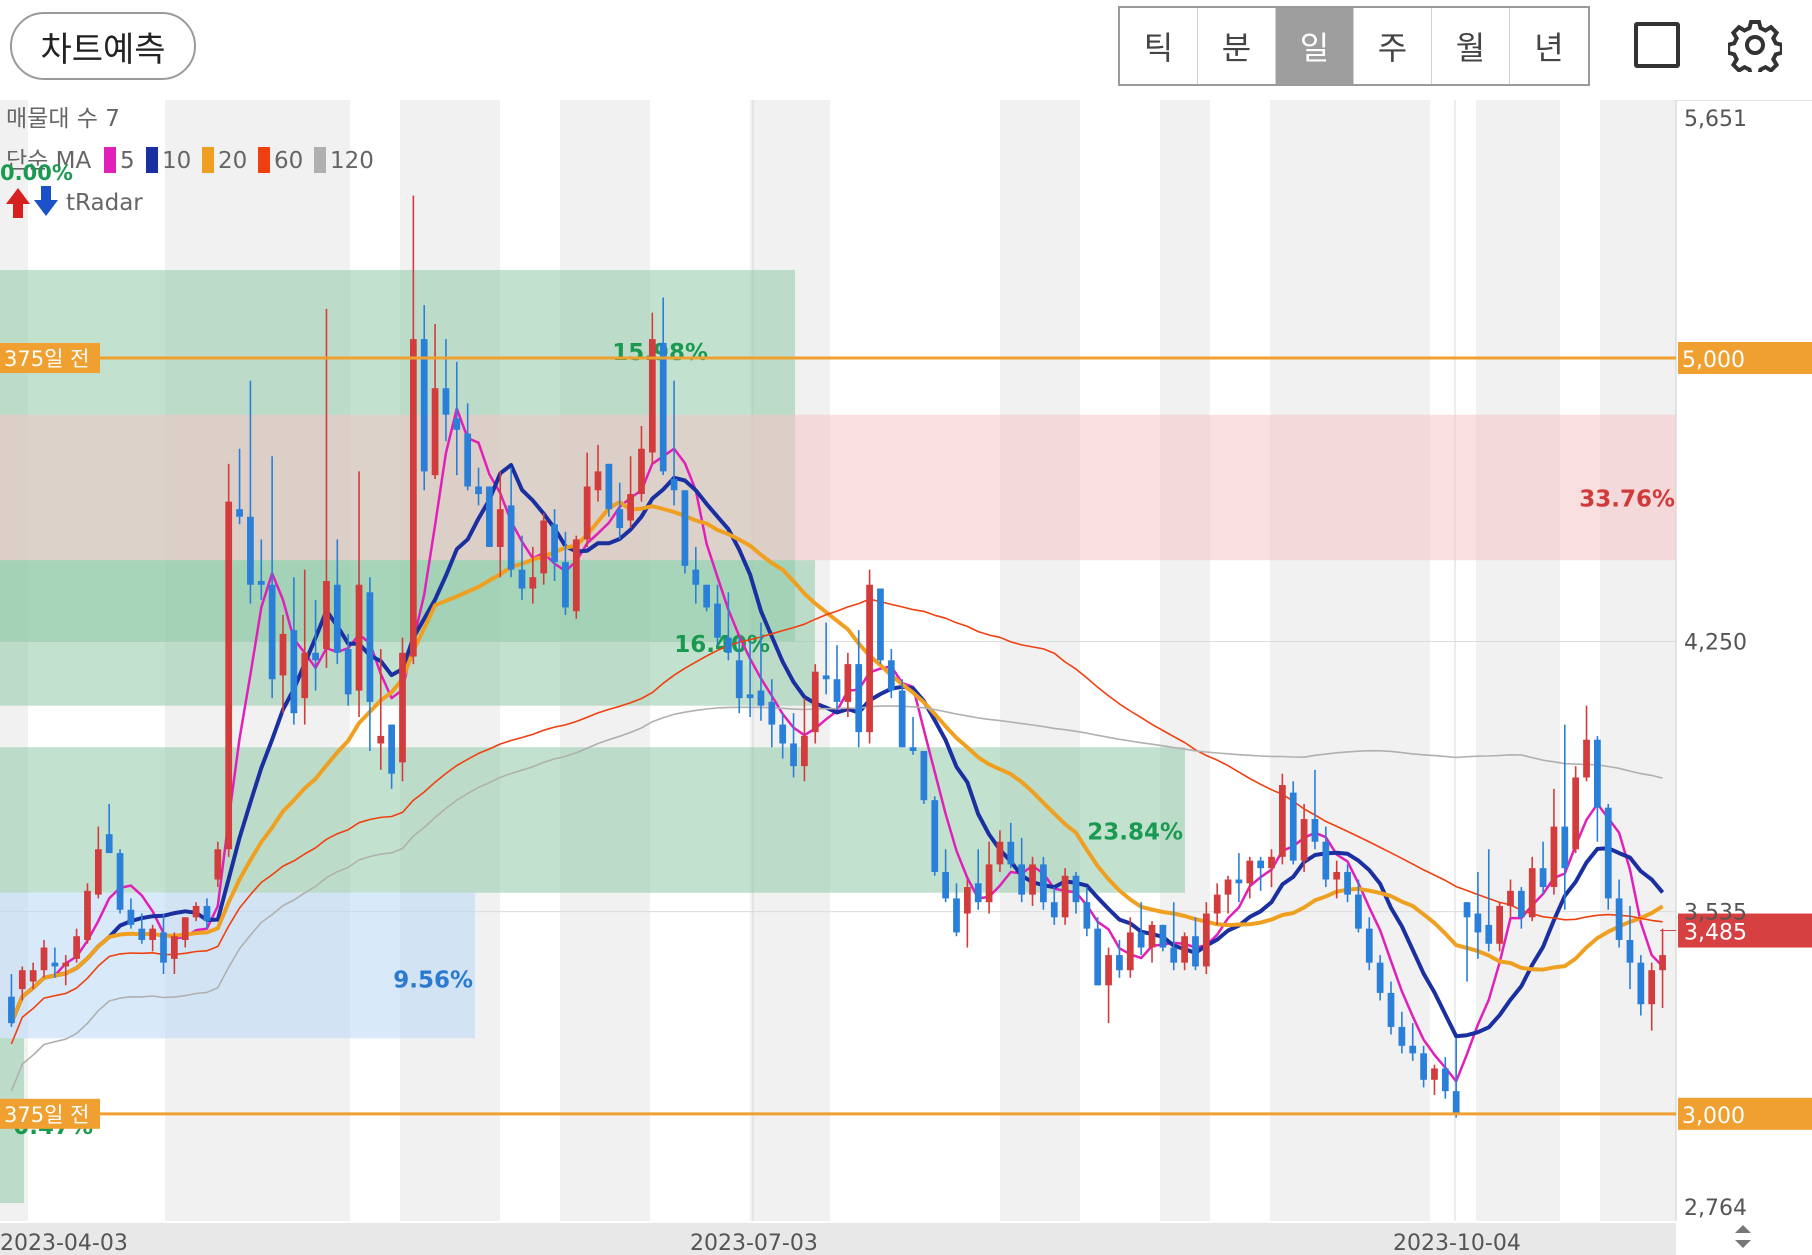 This screenshot has height=1255, width=1812. I want to click on ma-label-5: 5, so click(127, 161).